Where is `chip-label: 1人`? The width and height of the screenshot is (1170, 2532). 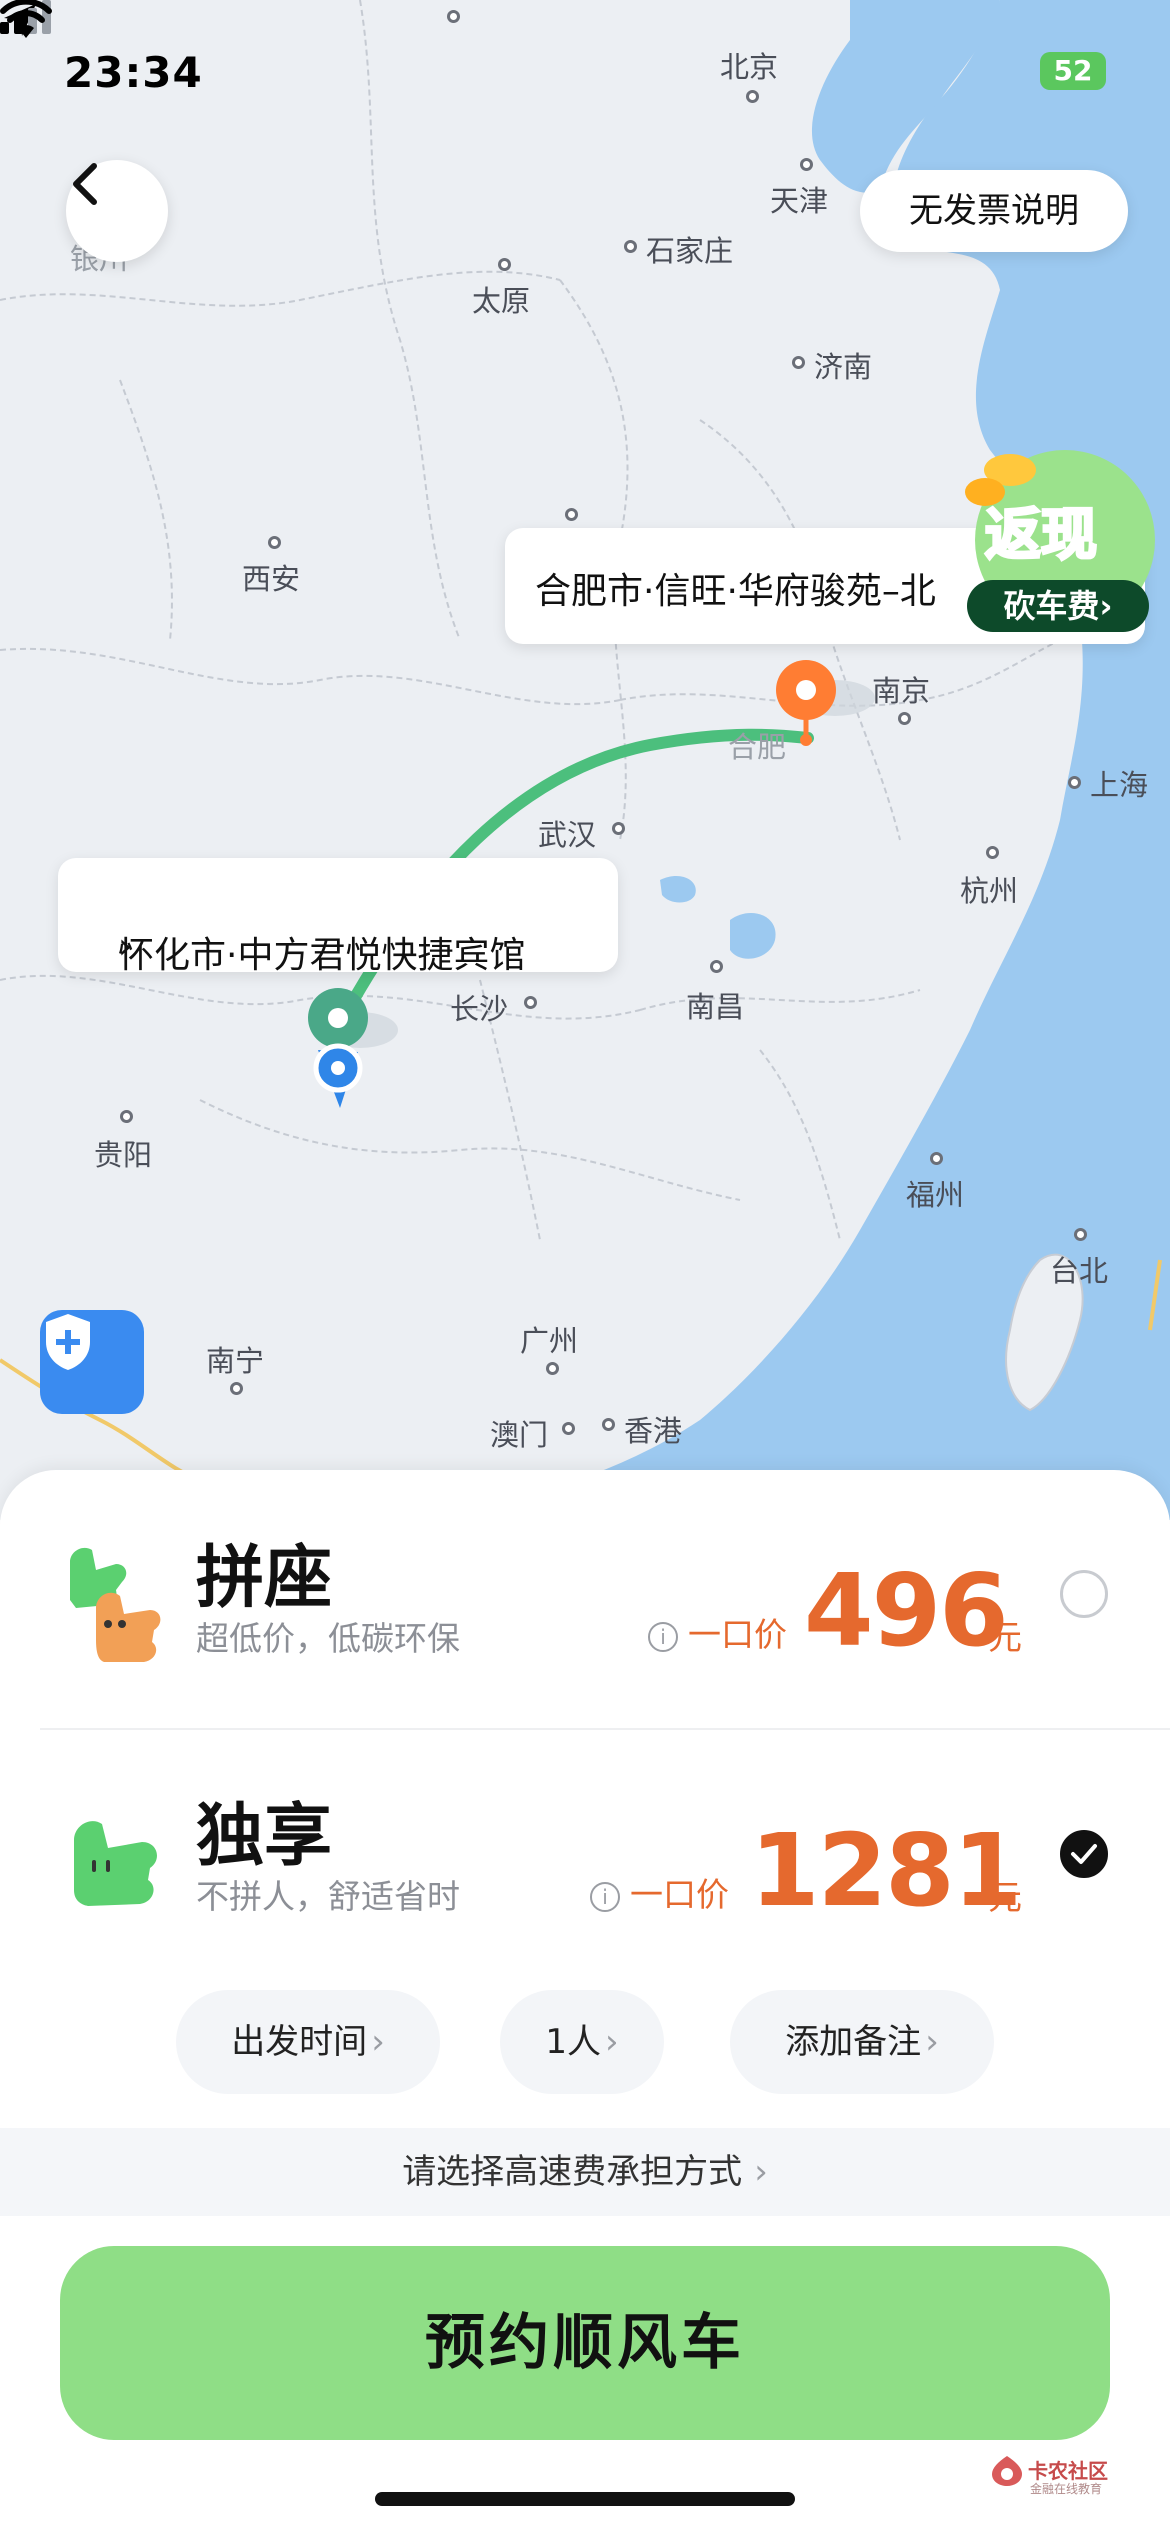 chip-label: 1人 is located at coordinates (573, 2042).